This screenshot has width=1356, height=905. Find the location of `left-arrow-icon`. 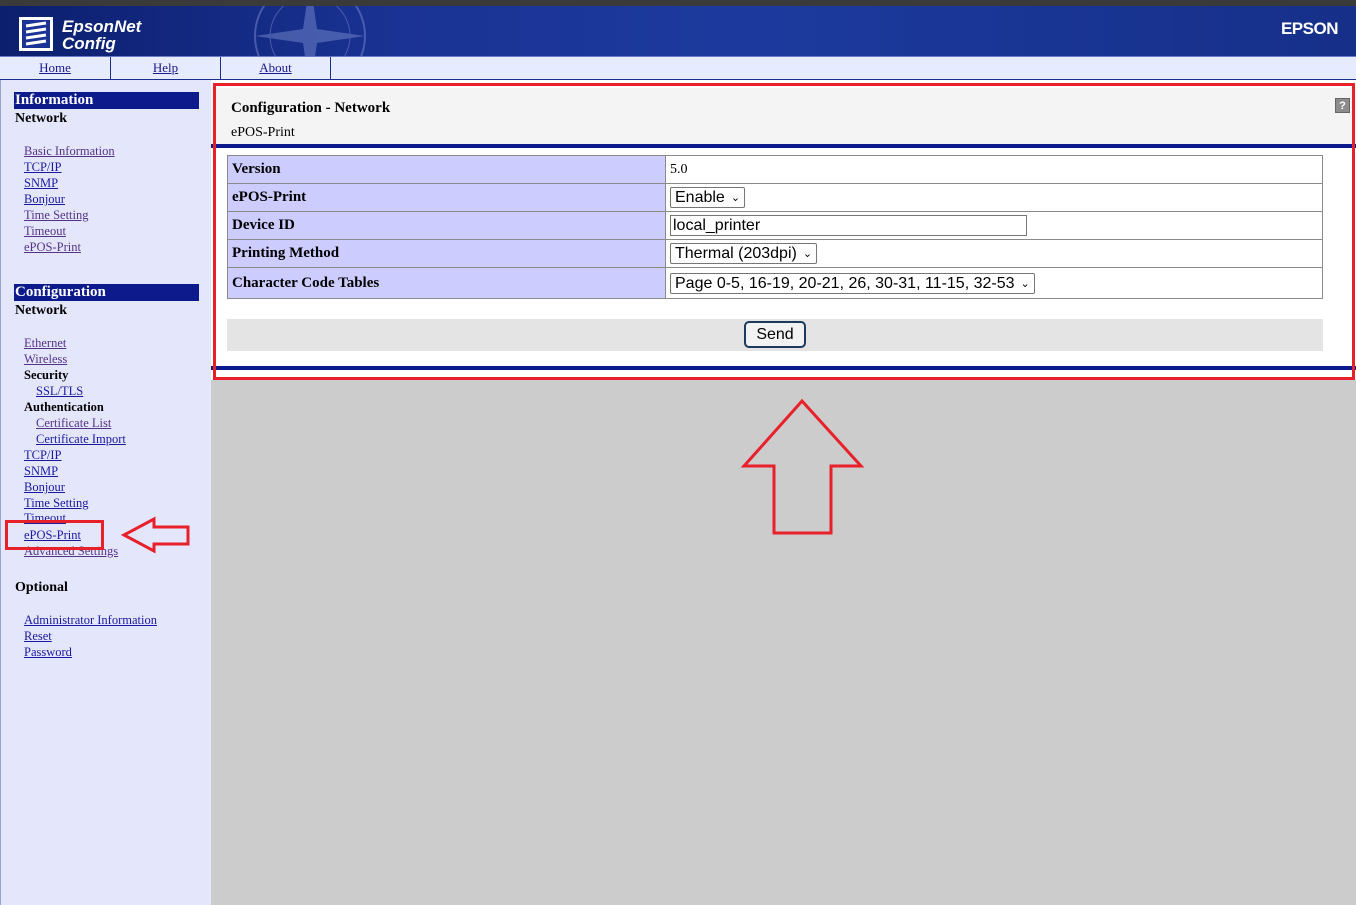

left-arrow-icon is located at coordinates (155, 535).